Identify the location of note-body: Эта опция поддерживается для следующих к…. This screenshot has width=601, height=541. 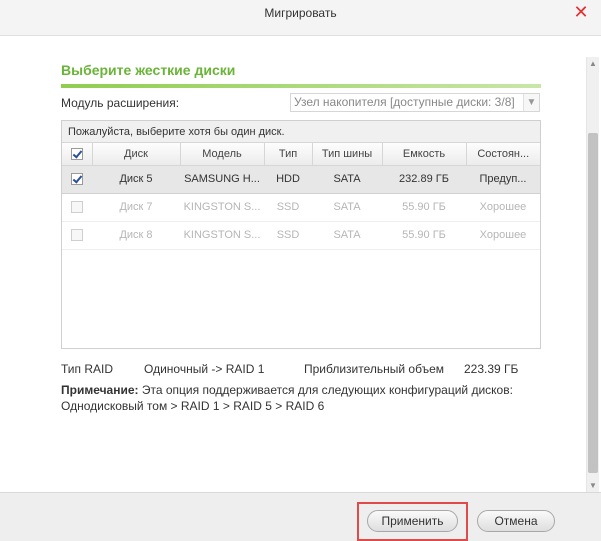
(325, 390).